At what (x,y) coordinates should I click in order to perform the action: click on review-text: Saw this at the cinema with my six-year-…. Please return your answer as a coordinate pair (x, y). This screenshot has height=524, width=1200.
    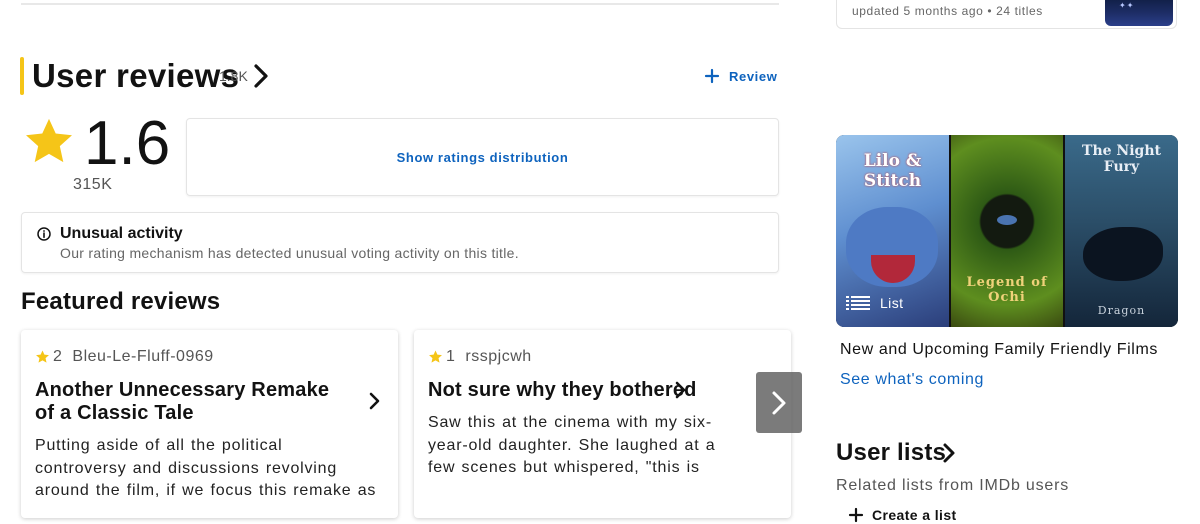
    Looking at the image, I should click on (572, 445).